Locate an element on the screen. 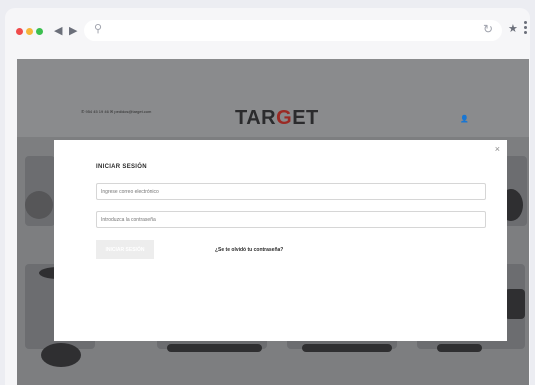  close-window-dot is located at coordinates (19, 31).